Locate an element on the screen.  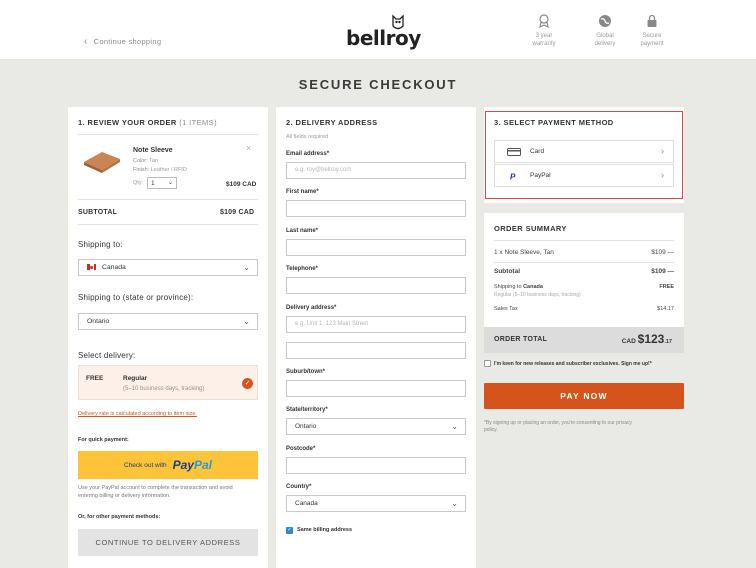
summary-tax-row: Sales Tax $14.17 is located at coordinates (584, 309).